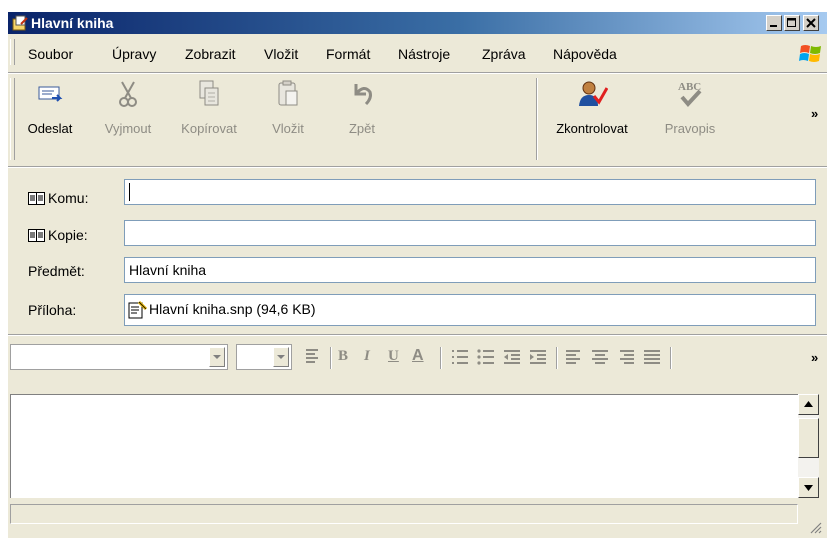 The height and width of the screenshot is (538, 827). What do you see at coordinates (361, 128) in the screenshot?
I see `undo-label: Zpět` at bounding box center [361, 128].